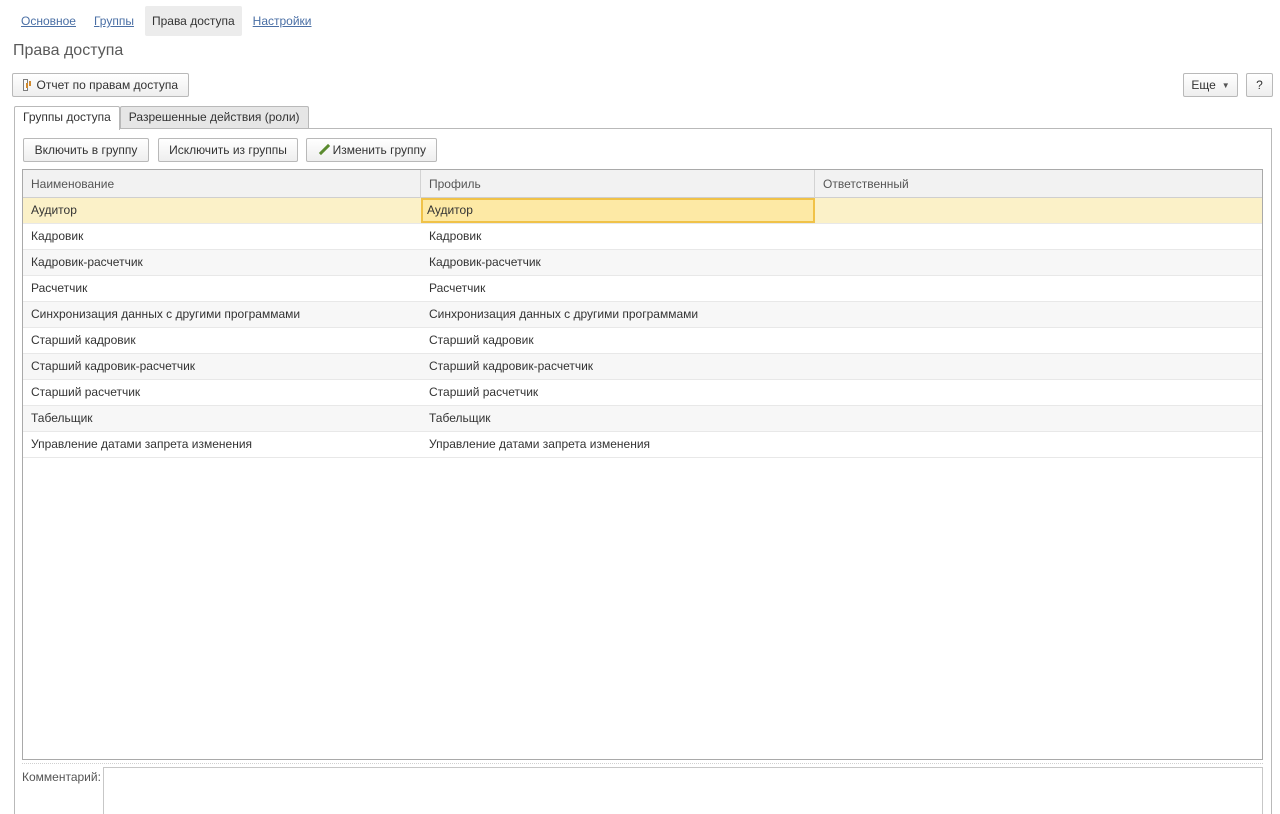 This screenshot has width=1280, height=814. Describe the element at coordinates (485, 262) in the screenshot. I see `cell-profile: Кадровик-расчетчик` at that location.